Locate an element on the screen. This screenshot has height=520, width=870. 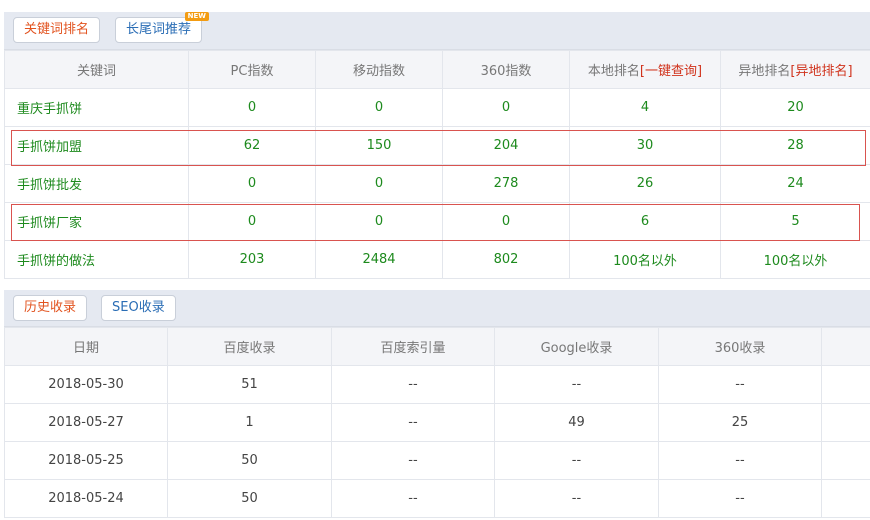
table-row: 手抓饼加盟 62 150 204 30 28 is located at coordinates (437, 145).